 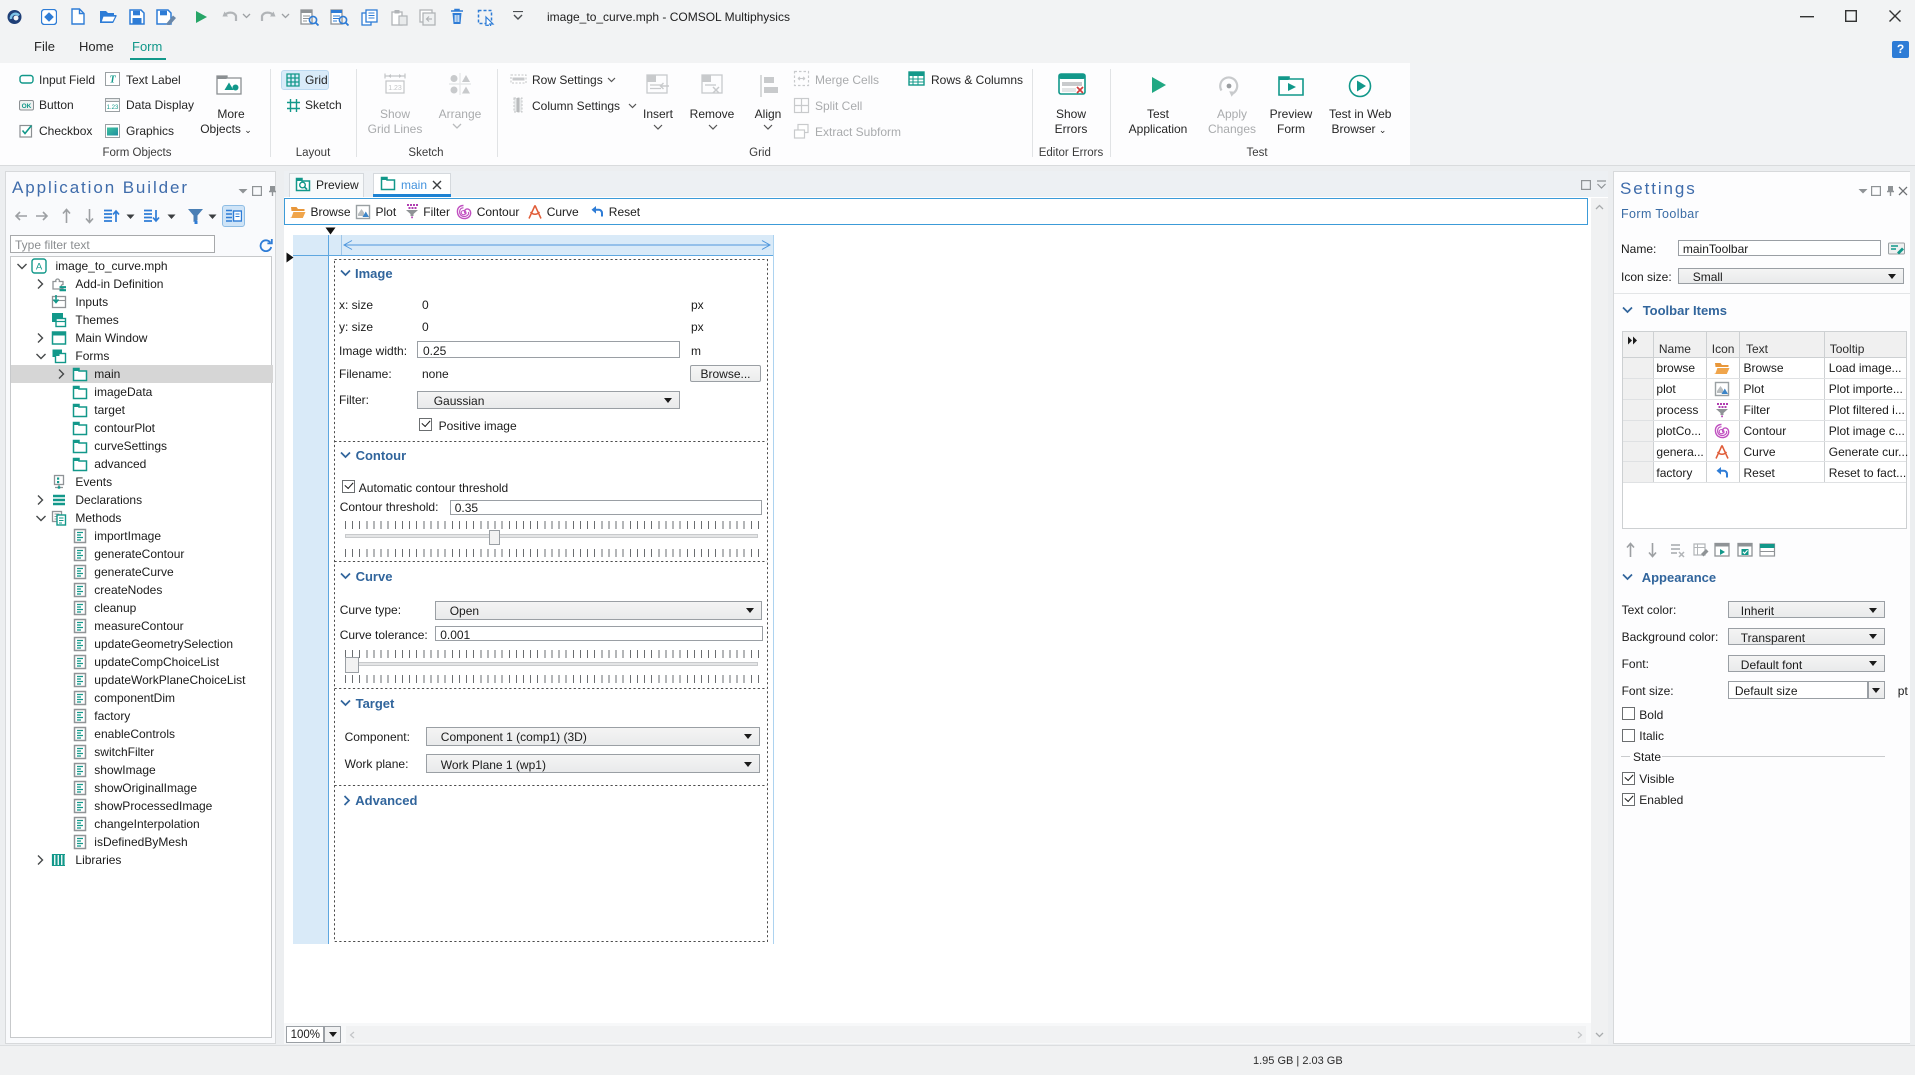 I want to click on svg-text: OK, so click(x=27, y=106).